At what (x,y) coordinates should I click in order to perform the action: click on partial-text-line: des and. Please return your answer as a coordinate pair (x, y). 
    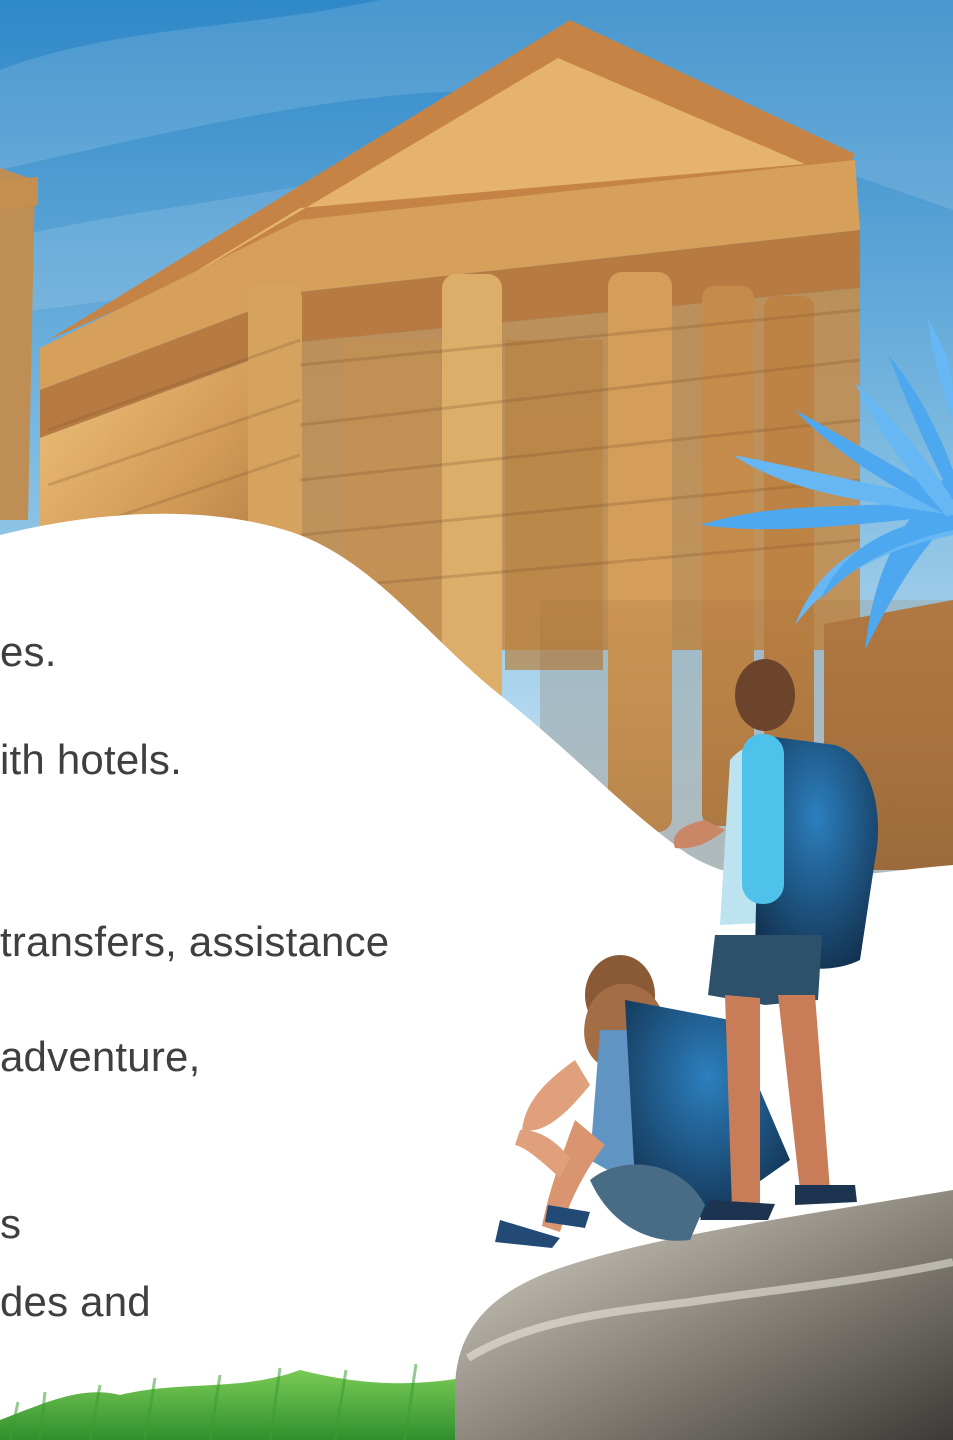
    Looking at the image, I should click on (75, 1301).